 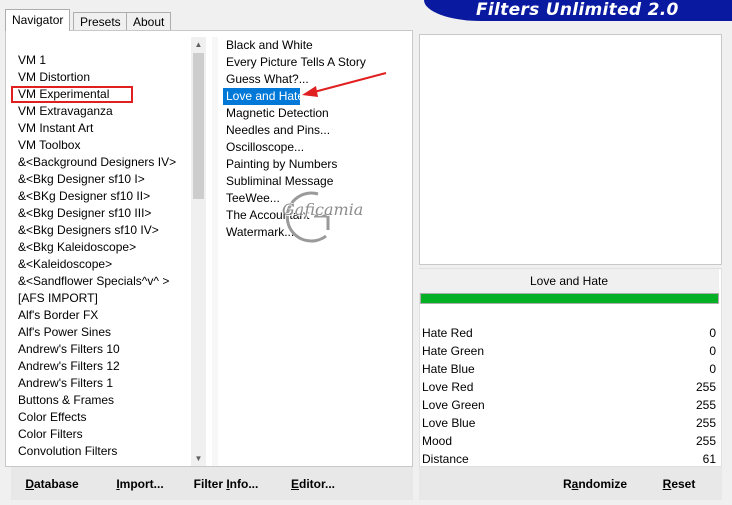 I want to click on category-item-selected: VM Experimental, so click(x=72, y=94).